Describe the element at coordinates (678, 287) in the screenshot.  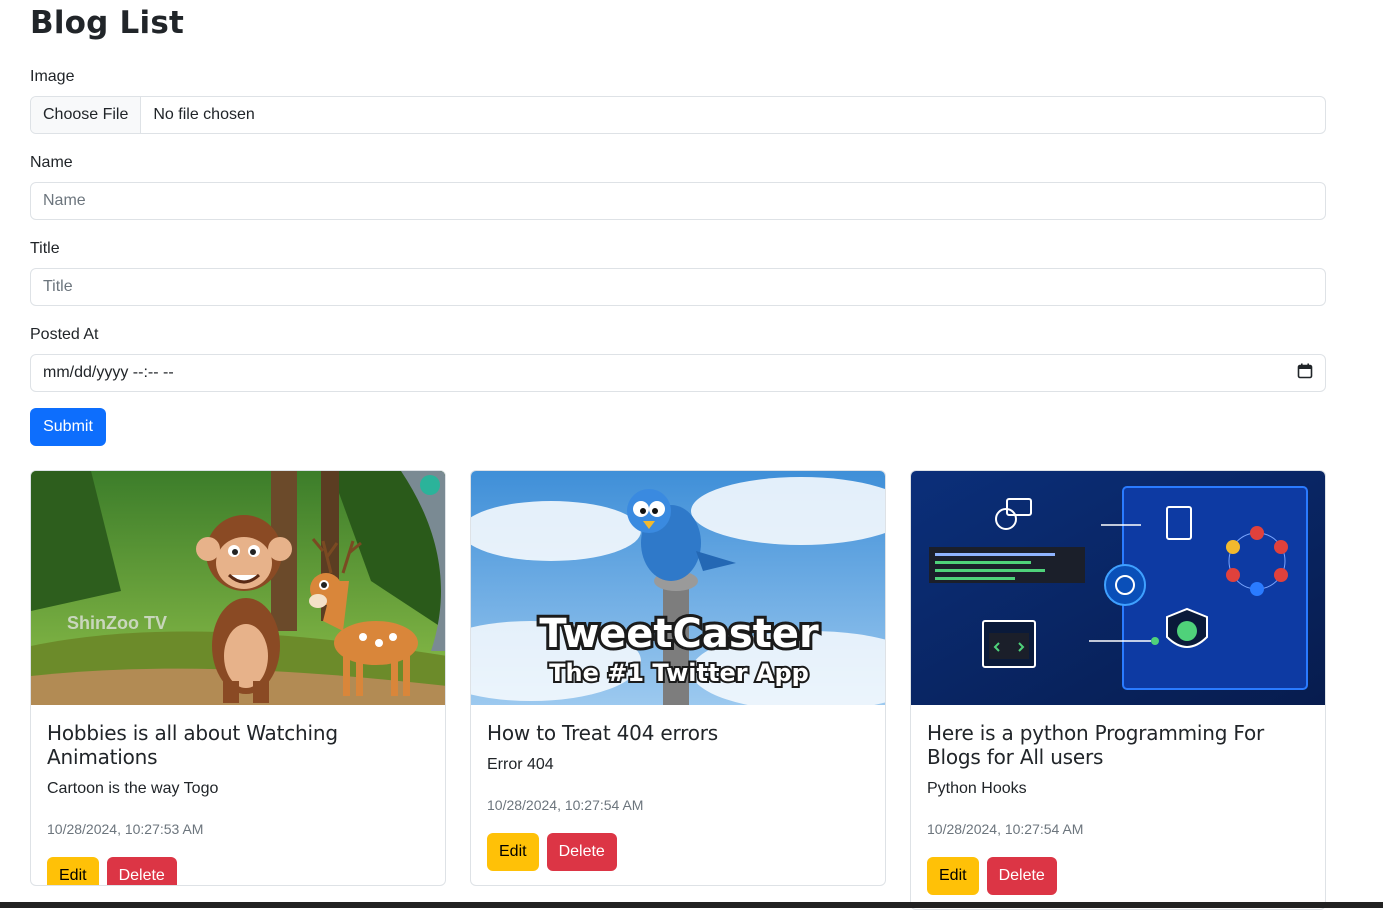
I see `title-input` at that location.